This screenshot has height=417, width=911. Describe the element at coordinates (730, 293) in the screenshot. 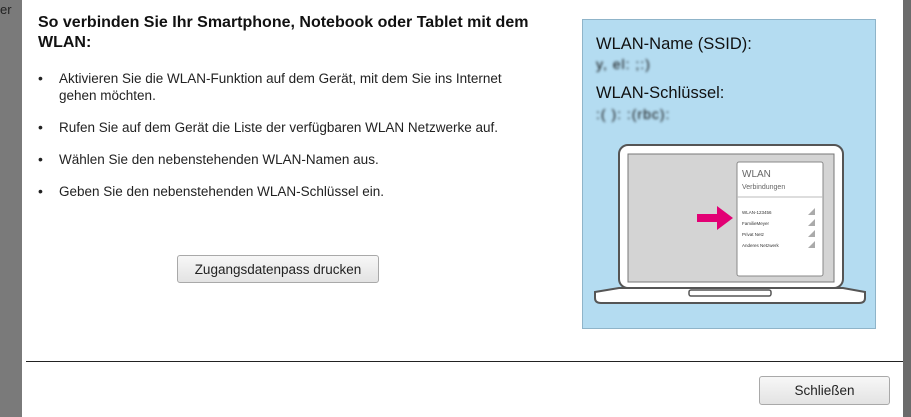

I see `laptop-touchpad` at that location.